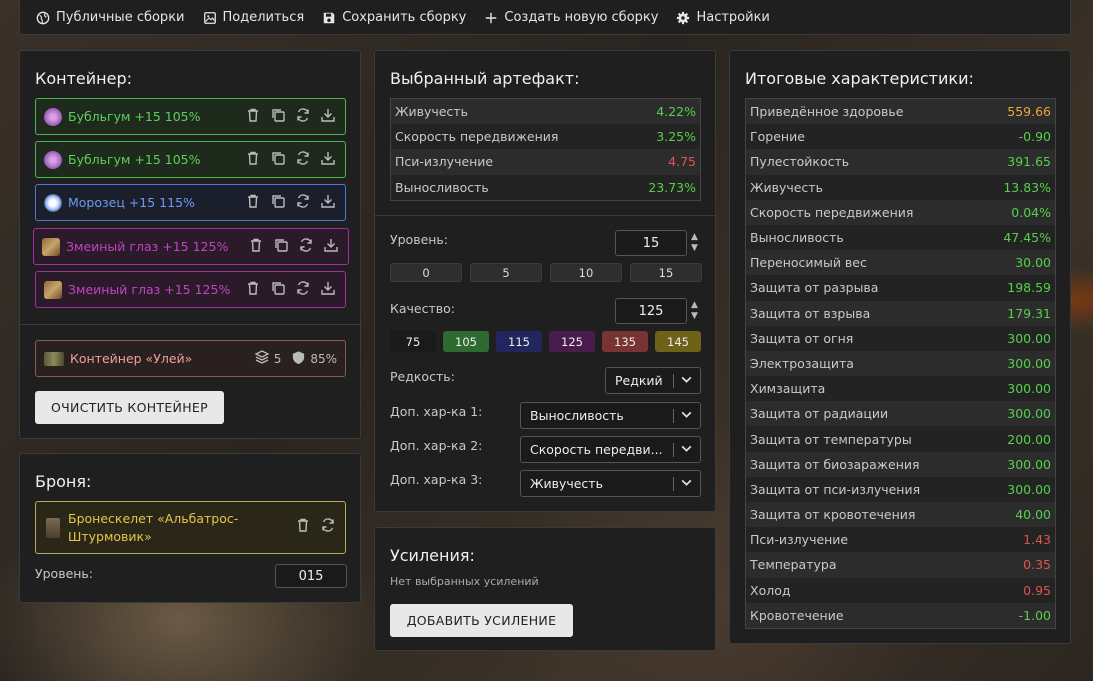 The image size is (1093, 681). Describe the element at coordinates (43, 18) in the screenshot. I see `globe-icon` at that location.